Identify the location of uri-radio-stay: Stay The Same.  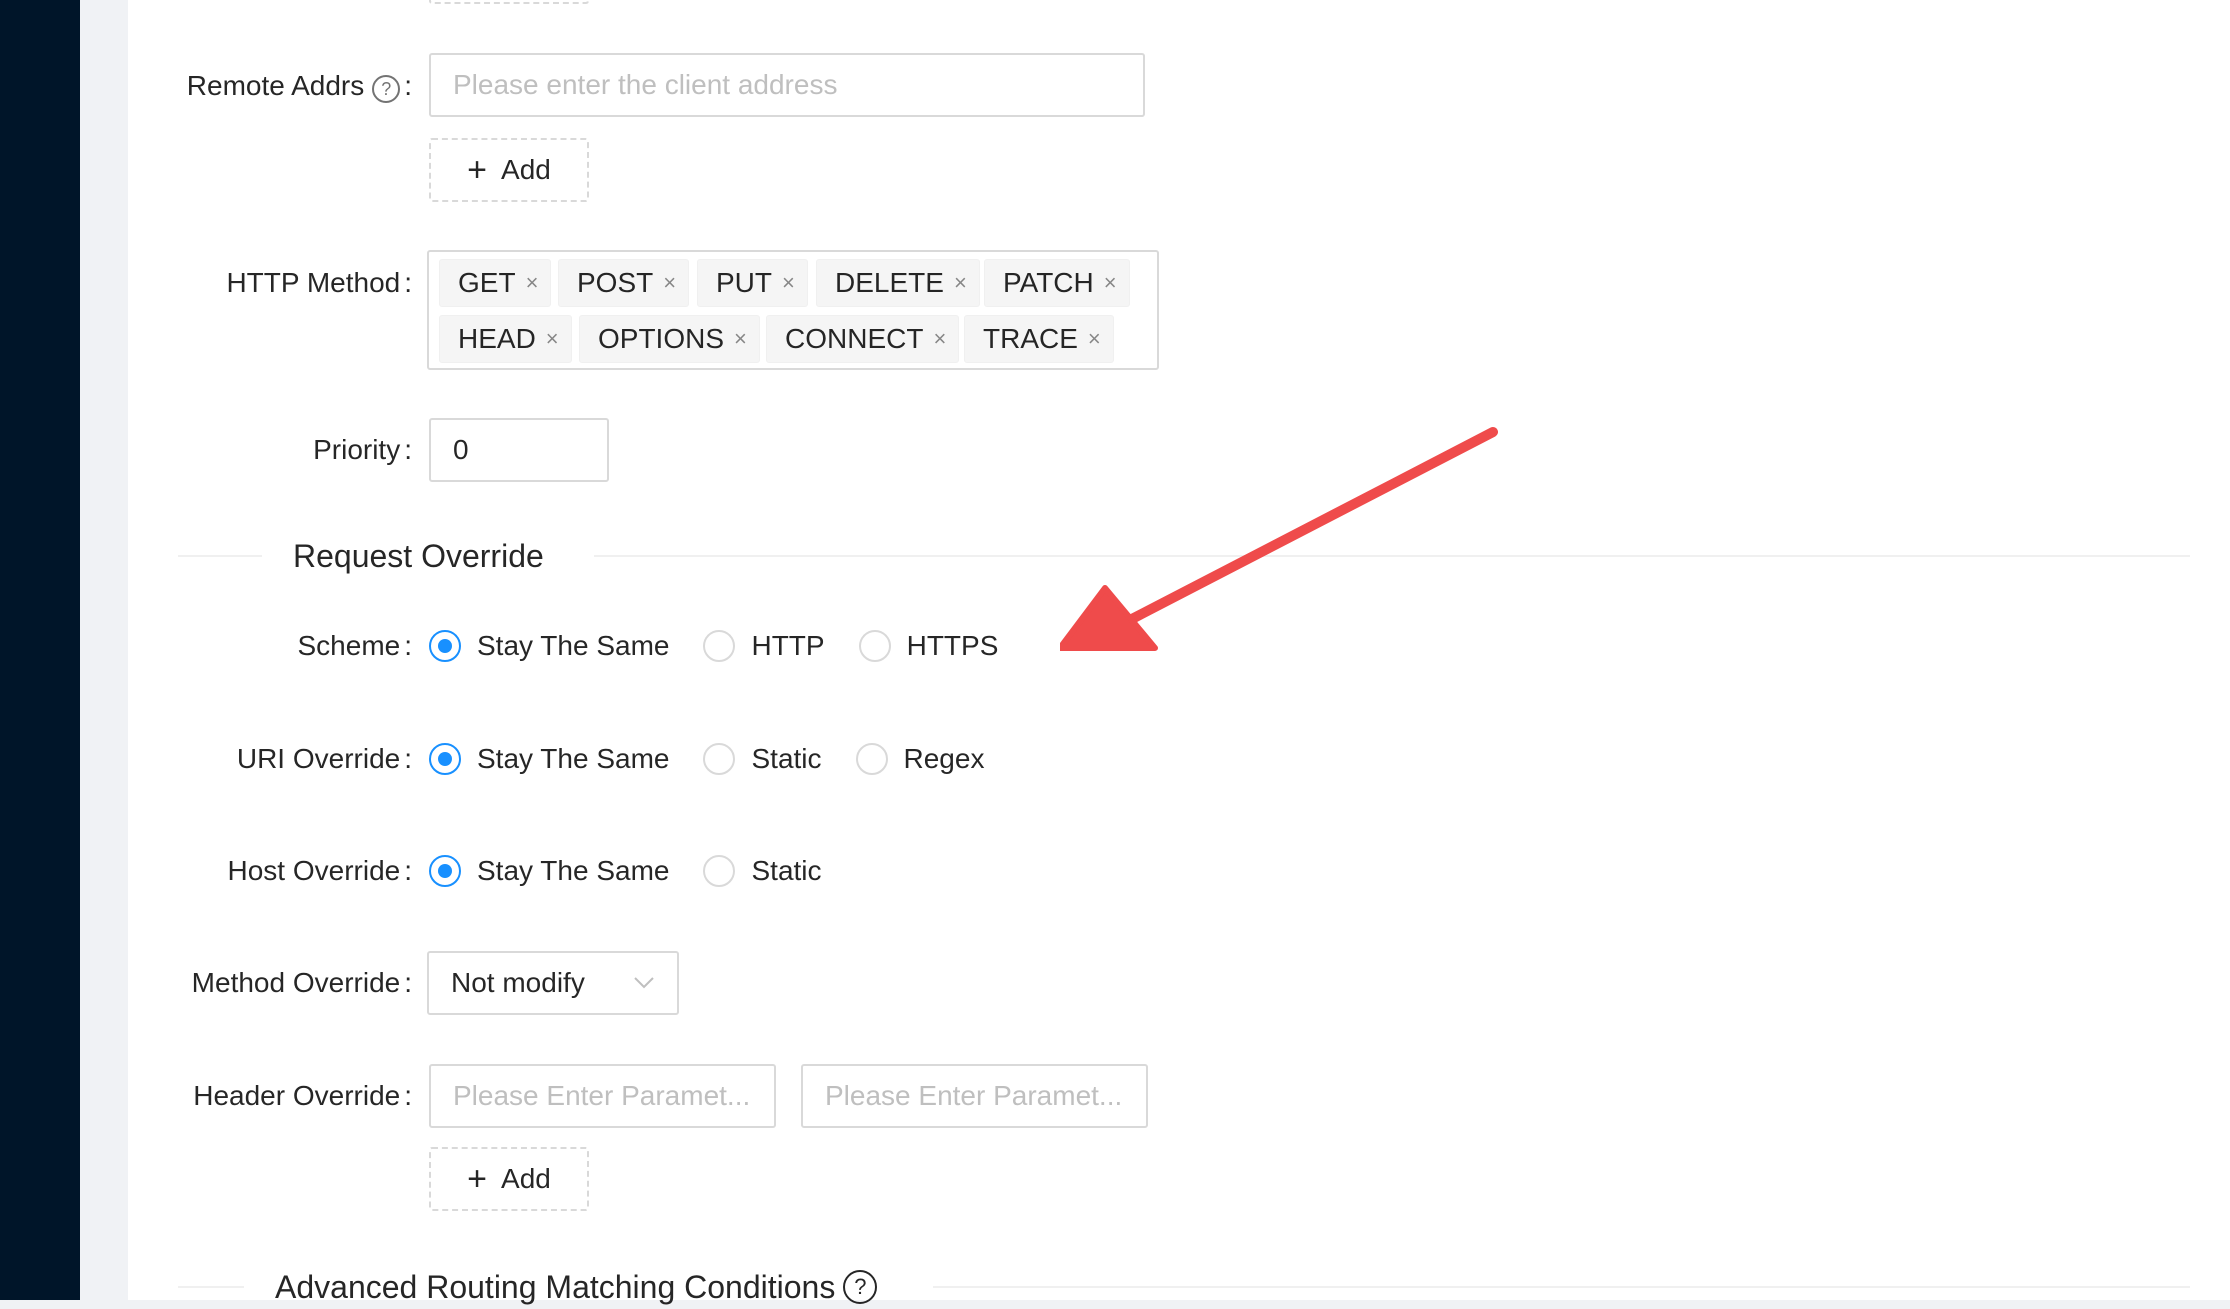
(549, 759).